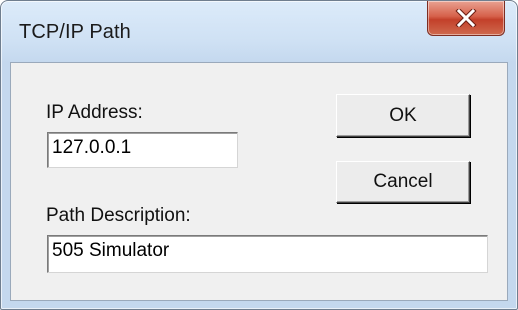  Describe the element at coordinates (267, 254) in the screenshot. I see `path-description-input: 505 Simulator` at that location.